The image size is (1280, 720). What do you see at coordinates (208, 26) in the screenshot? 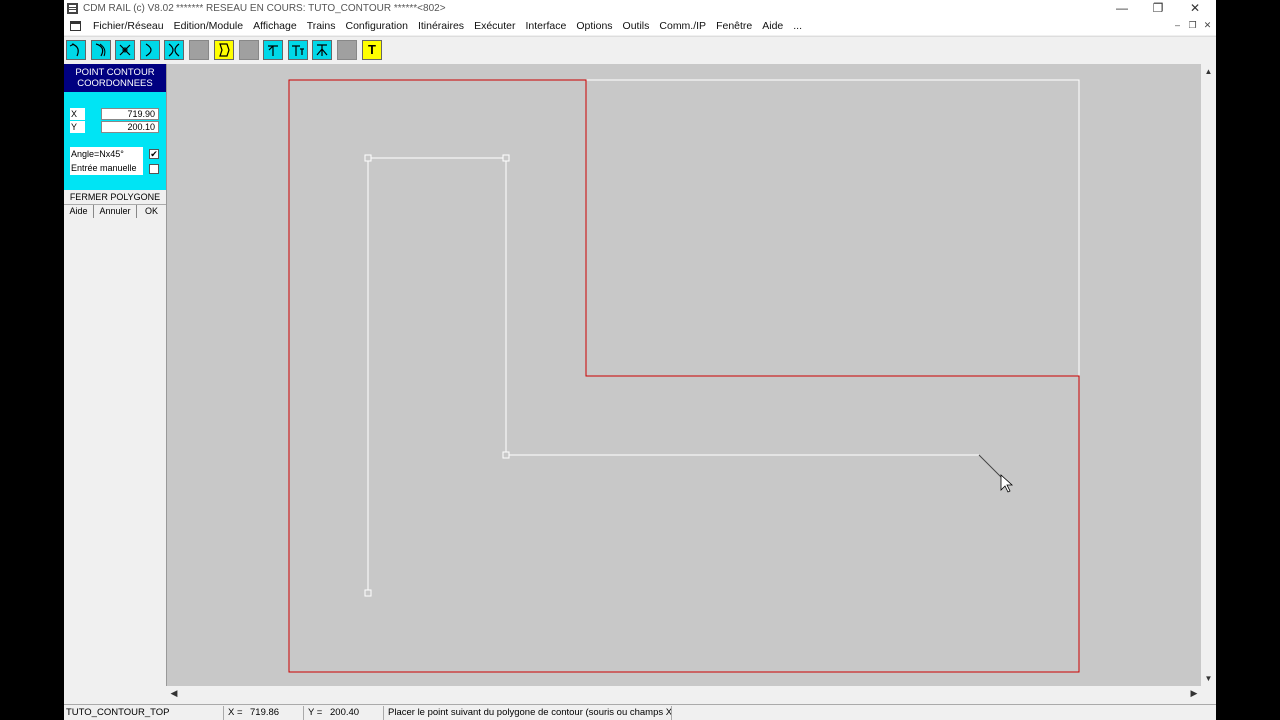
I see `menu-edition-module: Edition/Module` at bounding box center [208, 26].